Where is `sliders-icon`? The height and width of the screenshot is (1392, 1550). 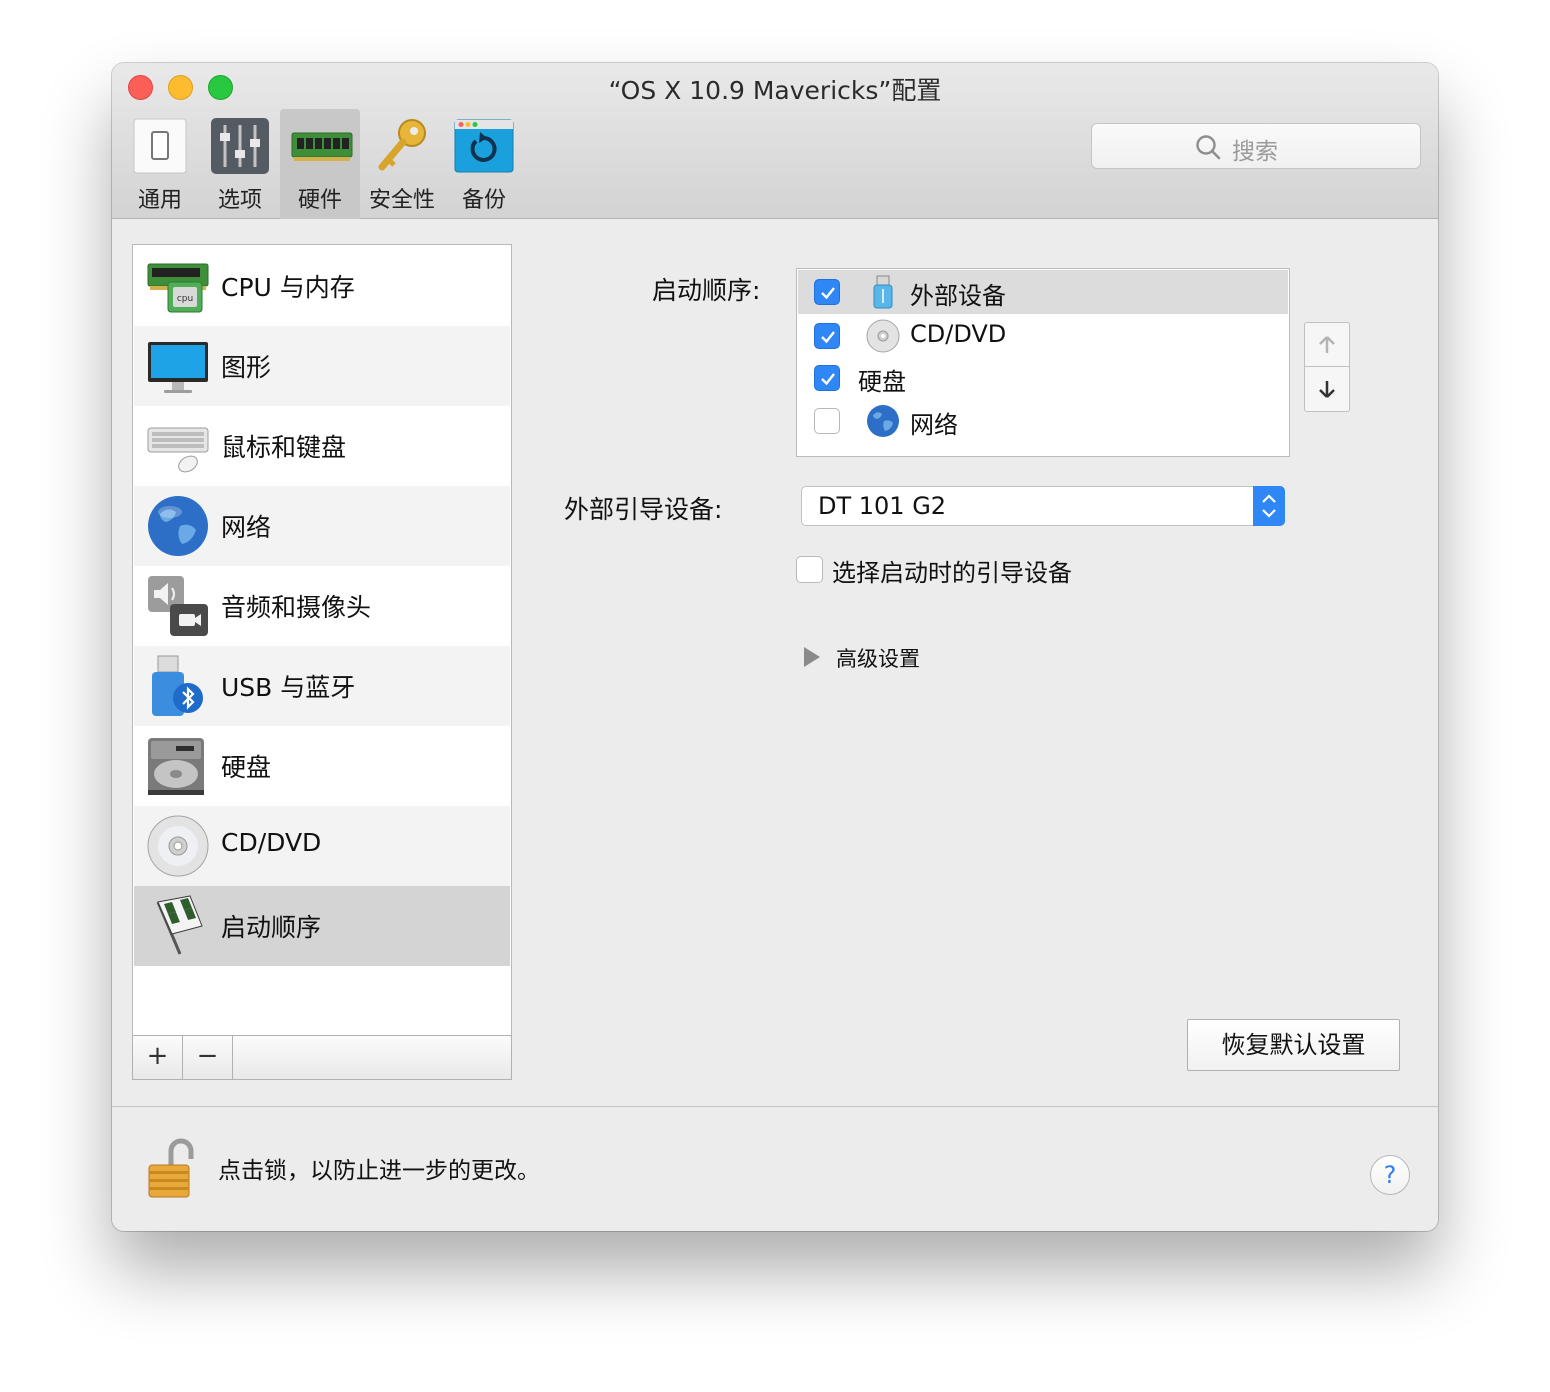 sliders-icon is located at coordinates (240, 146).